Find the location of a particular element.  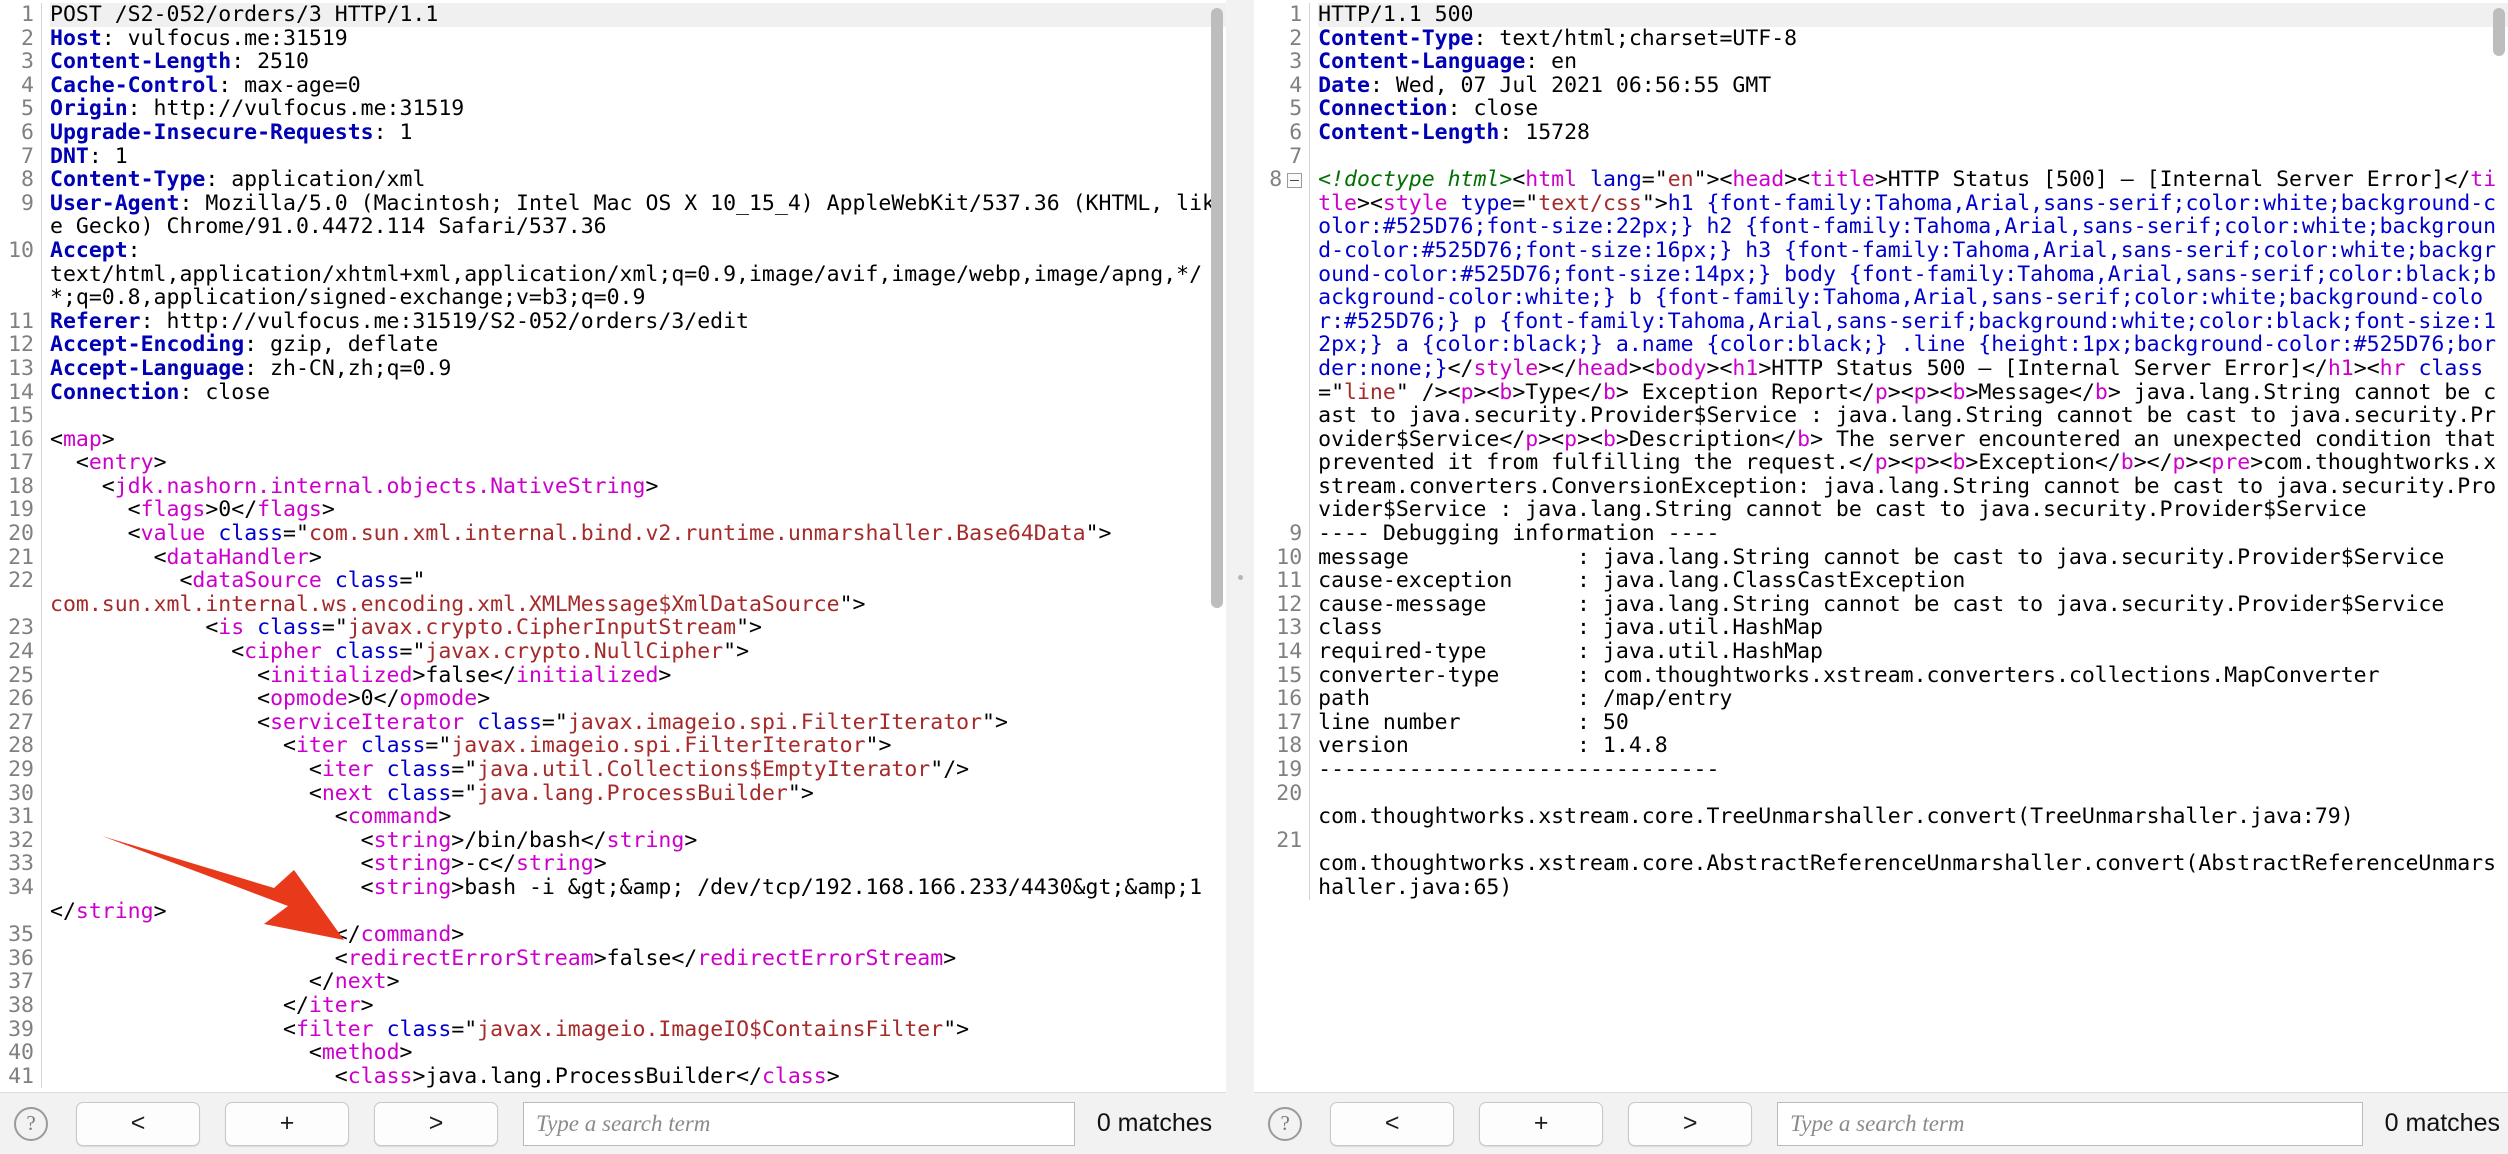

code-token: command is located at coordinates (406, 935).